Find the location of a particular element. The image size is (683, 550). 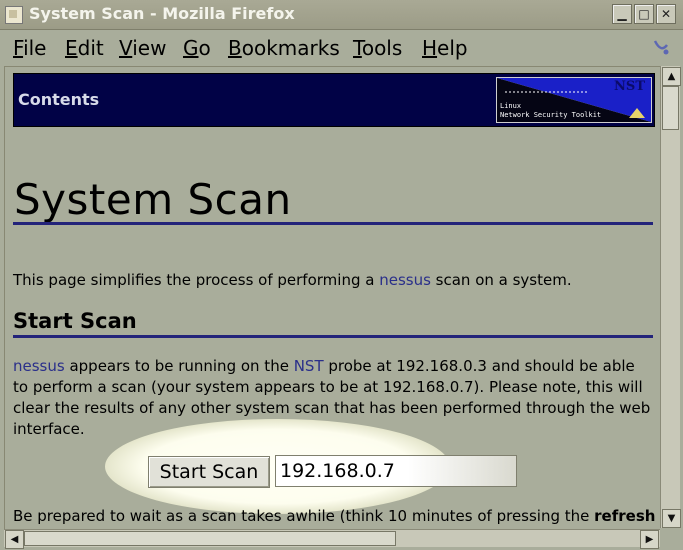

maximize-button: □ is located at coordinates (644, 14).